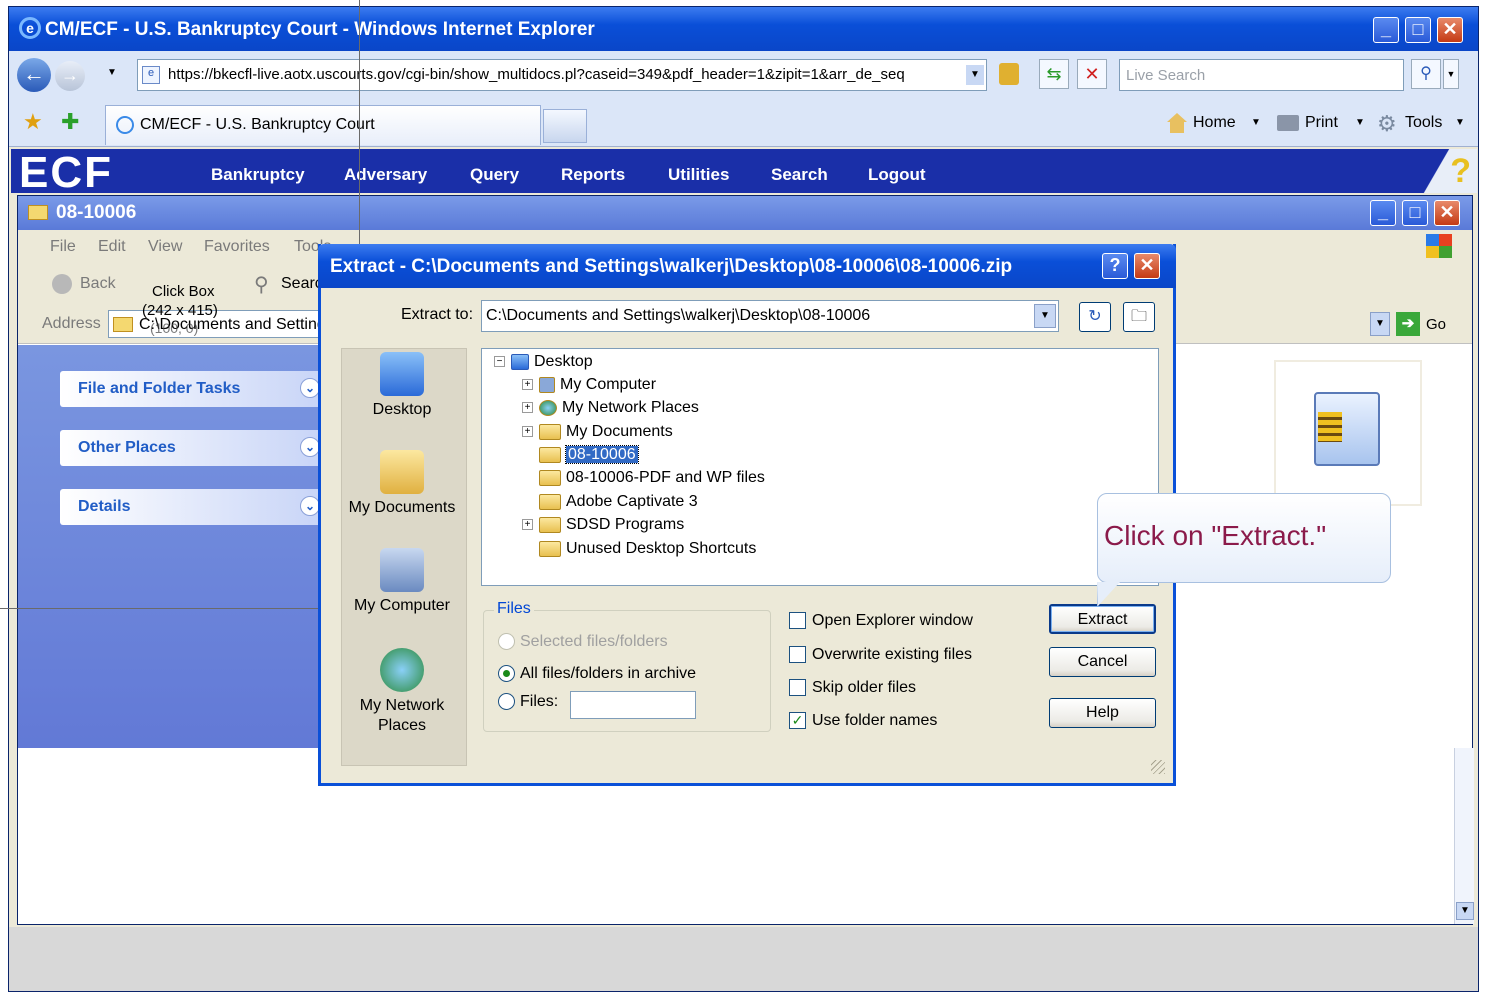  What do you see at coordinates (63, 247) in the screenshot?
I see `menu-file: File` at bounding box center [63, 247].